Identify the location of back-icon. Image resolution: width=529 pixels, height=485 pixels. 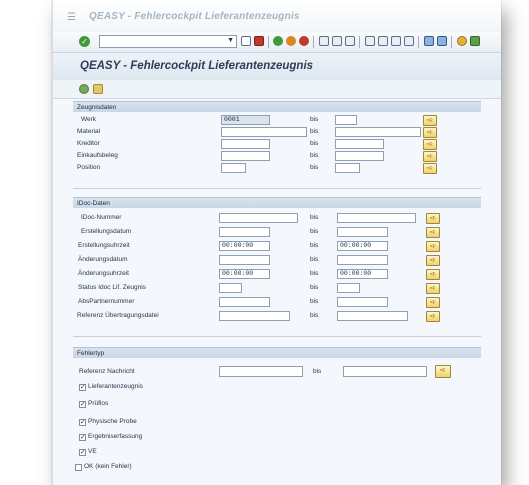
(278, 41).